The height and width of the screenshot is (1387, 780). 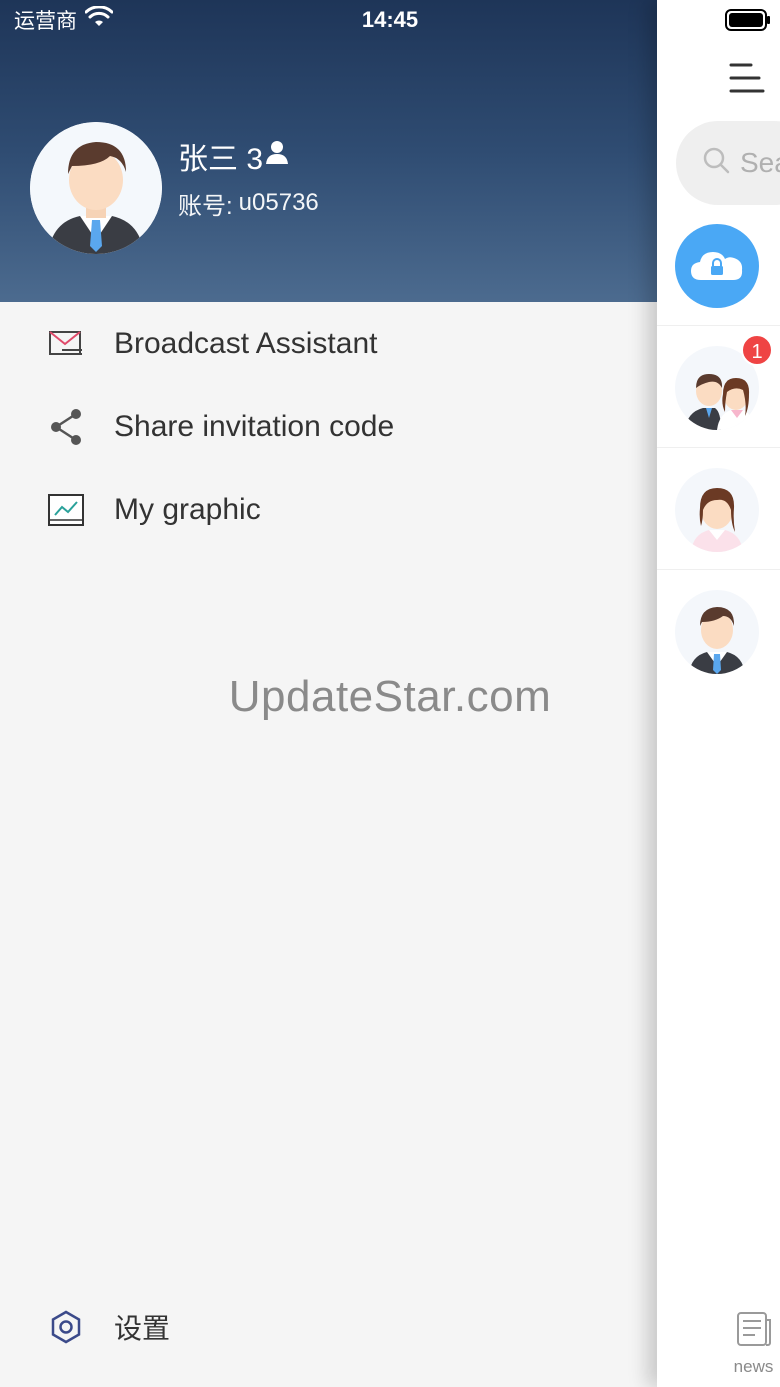 I want to click on user-account: 账号: u05736, so click(x=248, y=203).